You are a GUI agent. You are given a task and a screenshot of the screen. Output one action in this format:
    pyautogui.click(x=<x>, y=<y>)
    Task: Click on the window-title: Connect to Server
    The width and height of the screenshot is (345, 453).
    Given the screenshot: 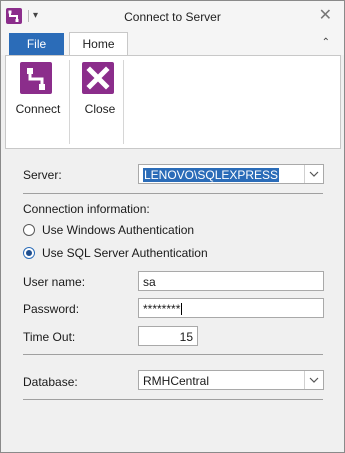 What is the action you would take?
    pyautogui.click(x=172, y=17)
    